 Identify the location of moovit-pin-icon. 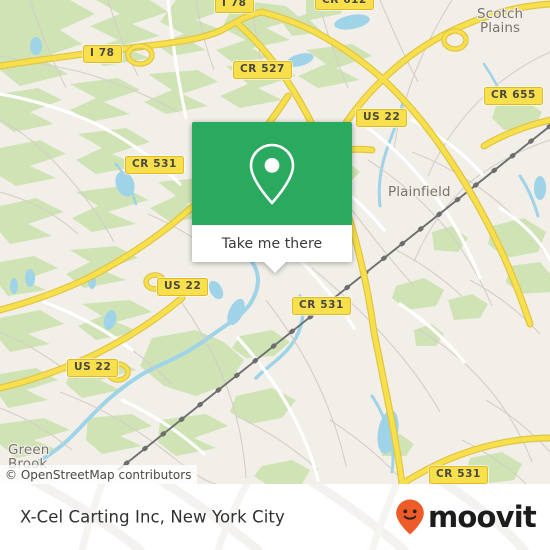
(410, 517).